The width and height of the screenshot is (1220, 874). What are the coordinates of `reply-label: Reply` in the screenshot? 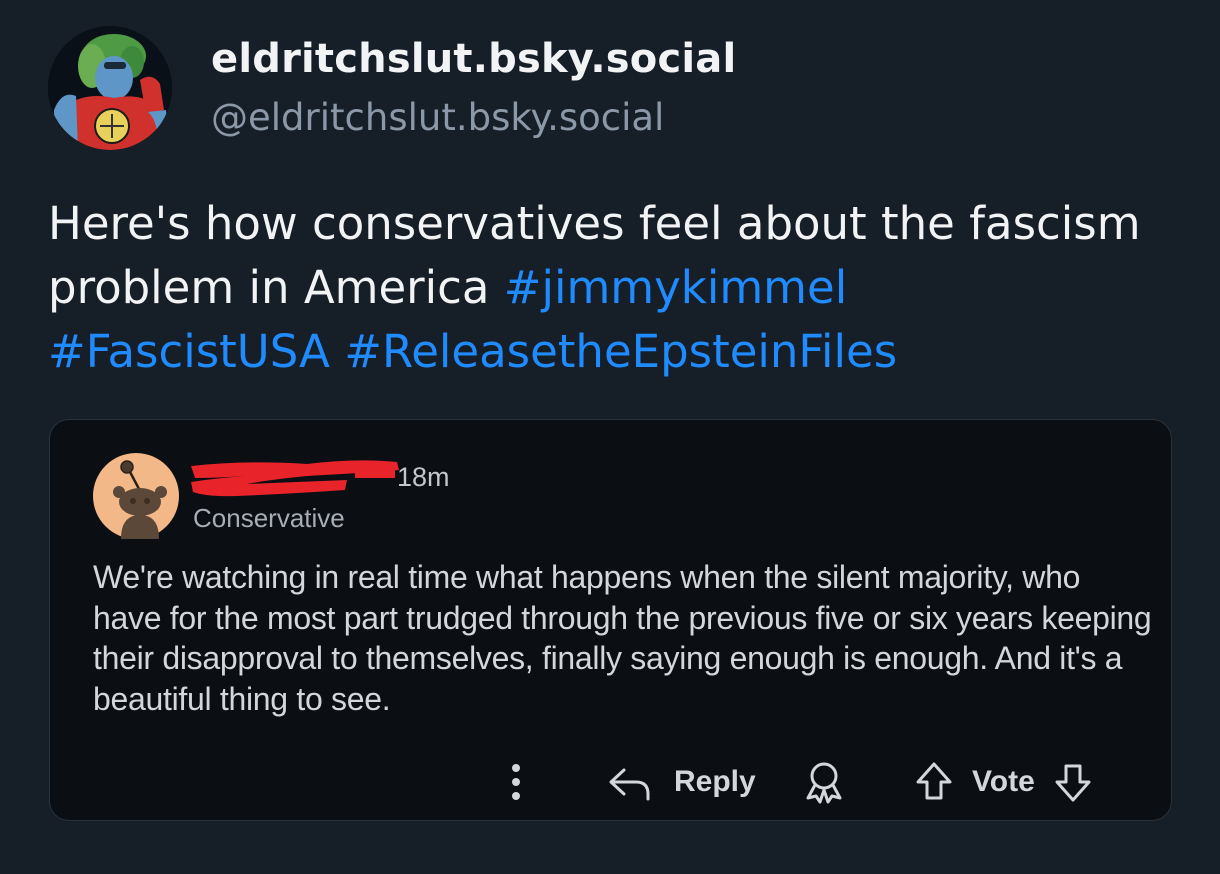 It's located at (715, 781).